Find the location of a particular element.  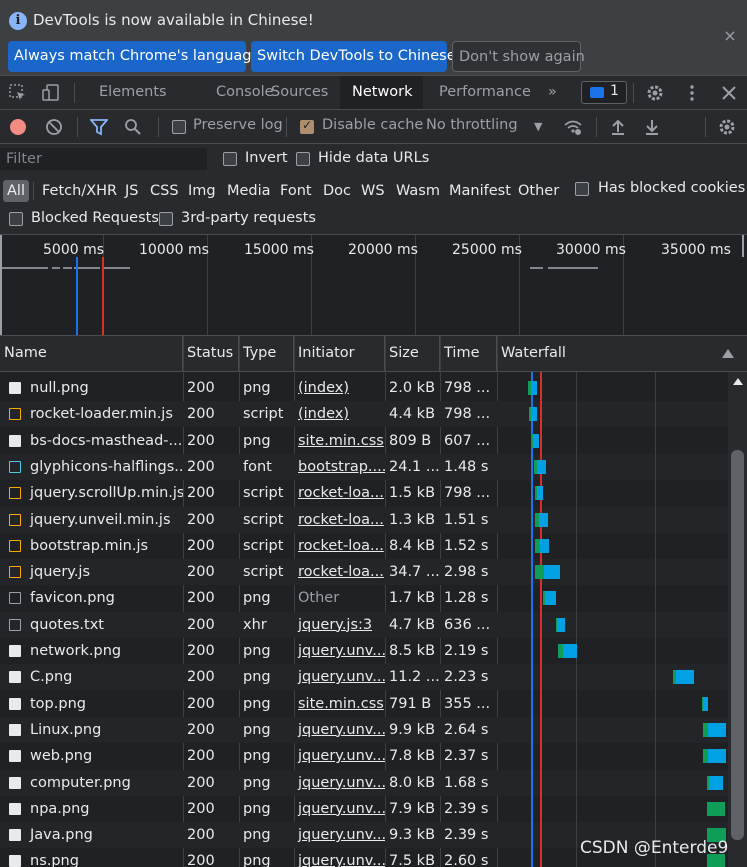

close-devtools-icon is located at coordinates (729, 93).